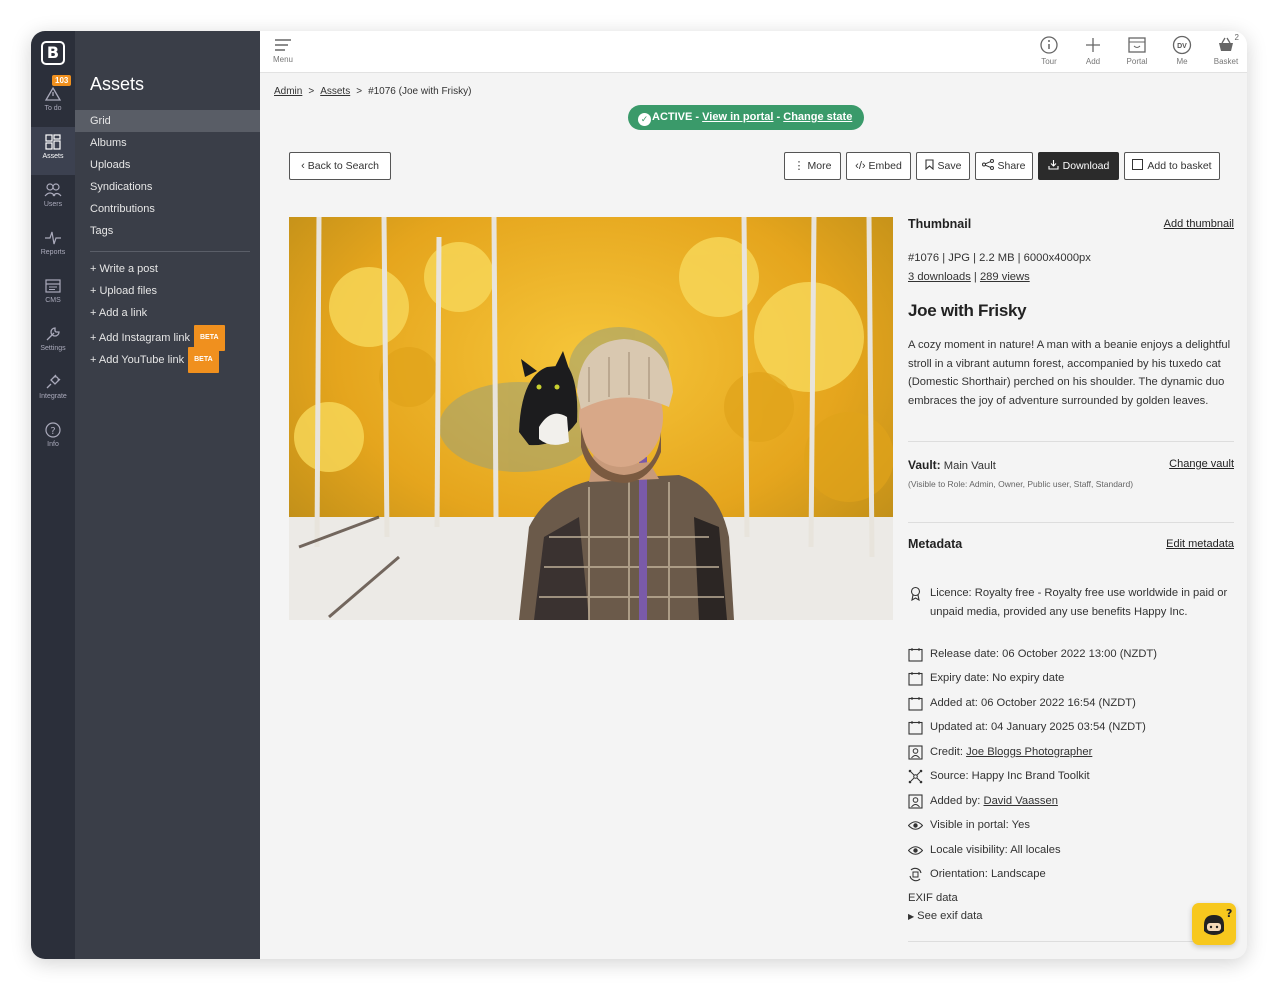 The width and height of the screenshot is (1280, 992). Describe the element at coordinates (340, 166) in the screenshot. I see `back-to-search-button: ‹ Back to Search` at that location.